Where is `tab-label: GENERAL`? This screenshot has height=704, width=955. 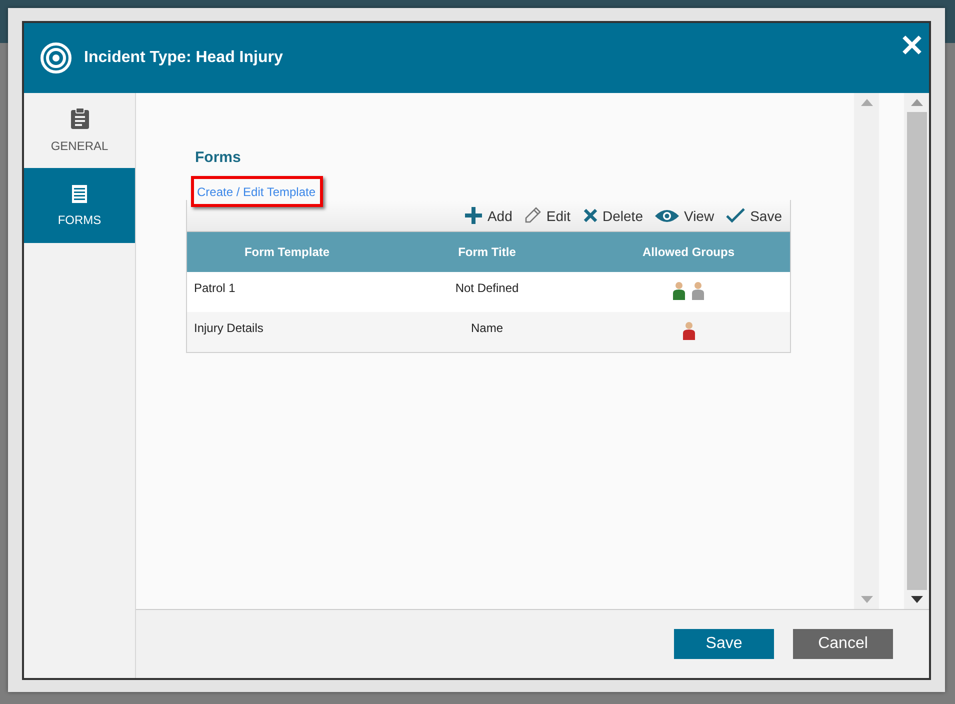 tab-label: GENERAL is located at coordinates (79, 146).